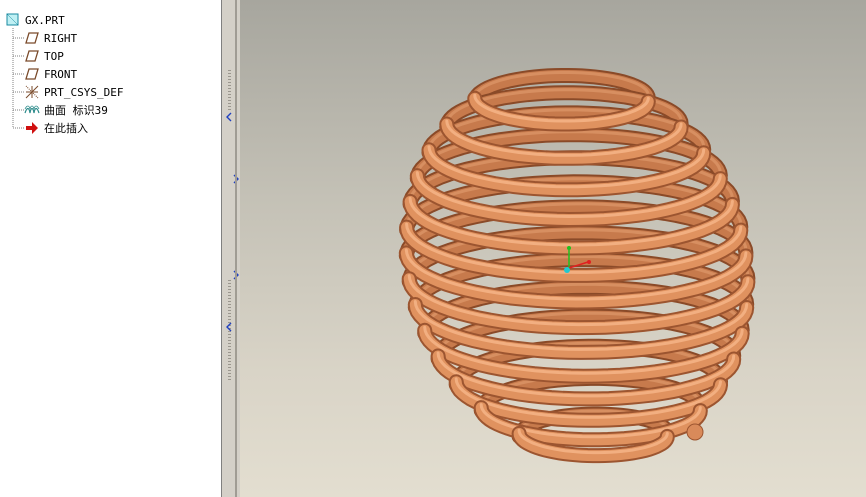 Image resolution: width=866 pixels, height=497 pixels. I want to click on tree-item-insert-here: 在此插入, so click(56, 128).